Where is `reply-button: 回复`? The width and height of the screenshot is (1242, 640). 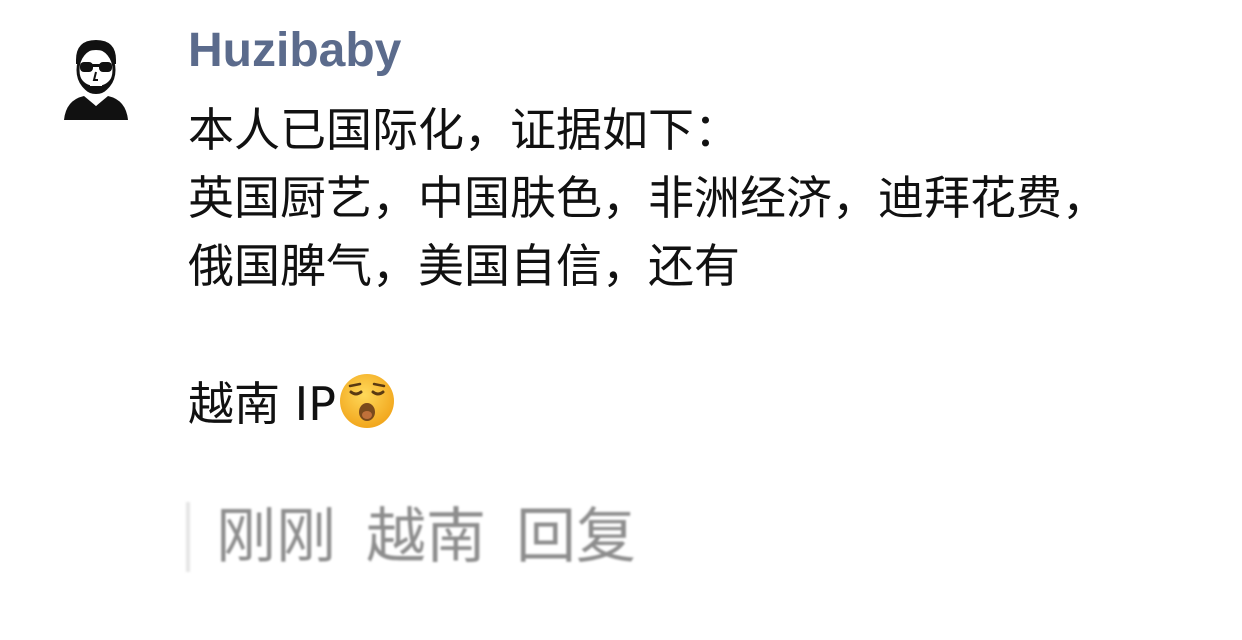
reply-button: 回复 is located at coordinates (576, 537).